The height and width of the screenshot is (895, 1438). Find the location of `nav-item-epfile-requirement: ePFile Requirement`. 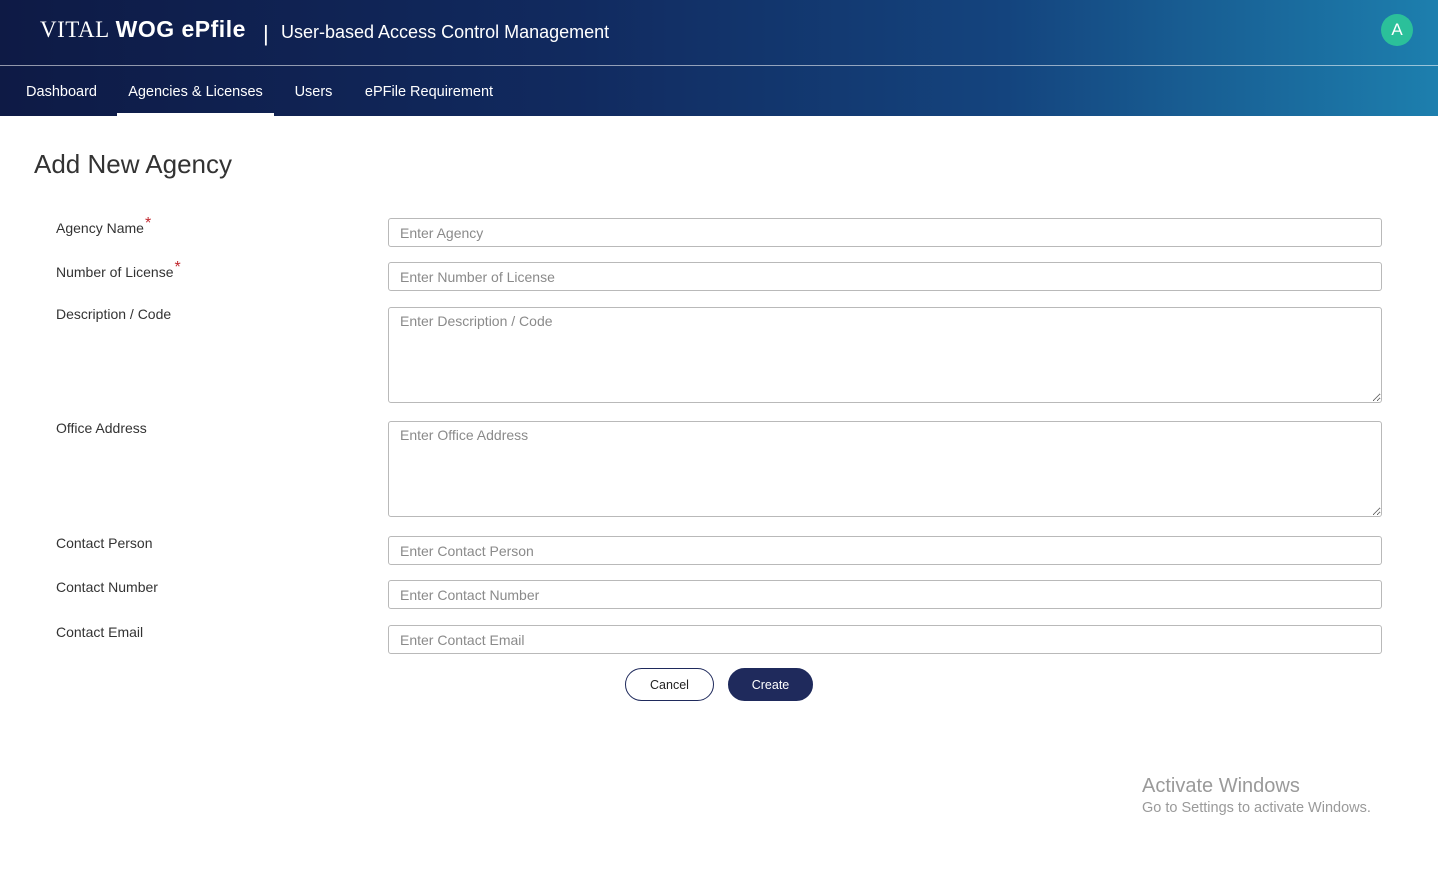

nav-item-epfile-requirement: ePFile Requirement is located at coordinates (429, 91).